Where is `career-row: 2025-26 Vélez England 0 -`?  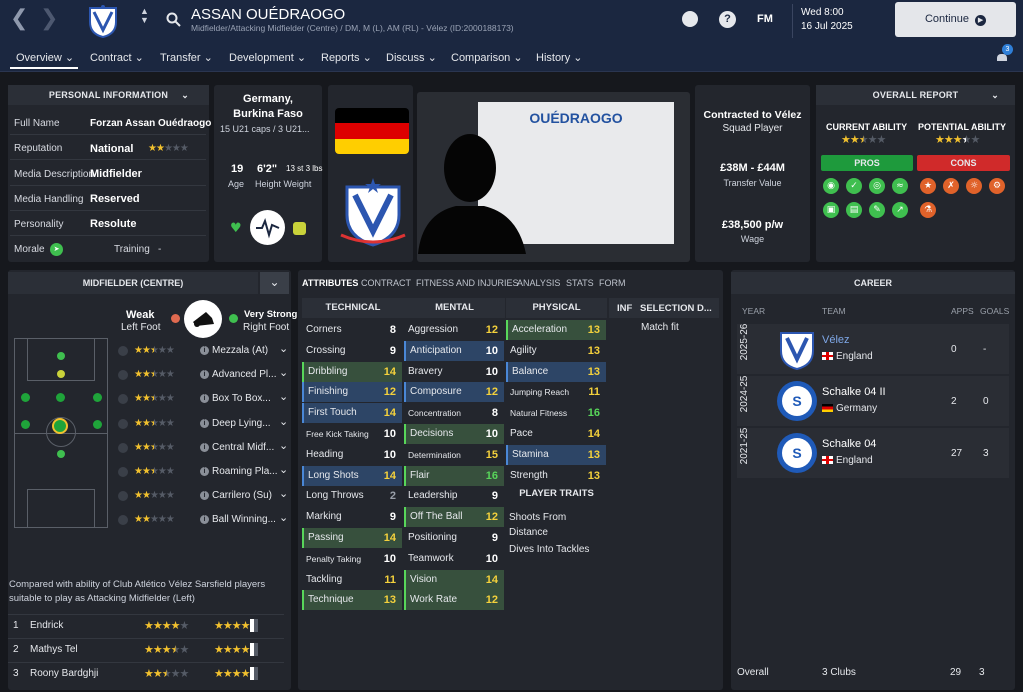 career-row: 2025-26 Vélez England 0 - is located at coordinates (873, 349).